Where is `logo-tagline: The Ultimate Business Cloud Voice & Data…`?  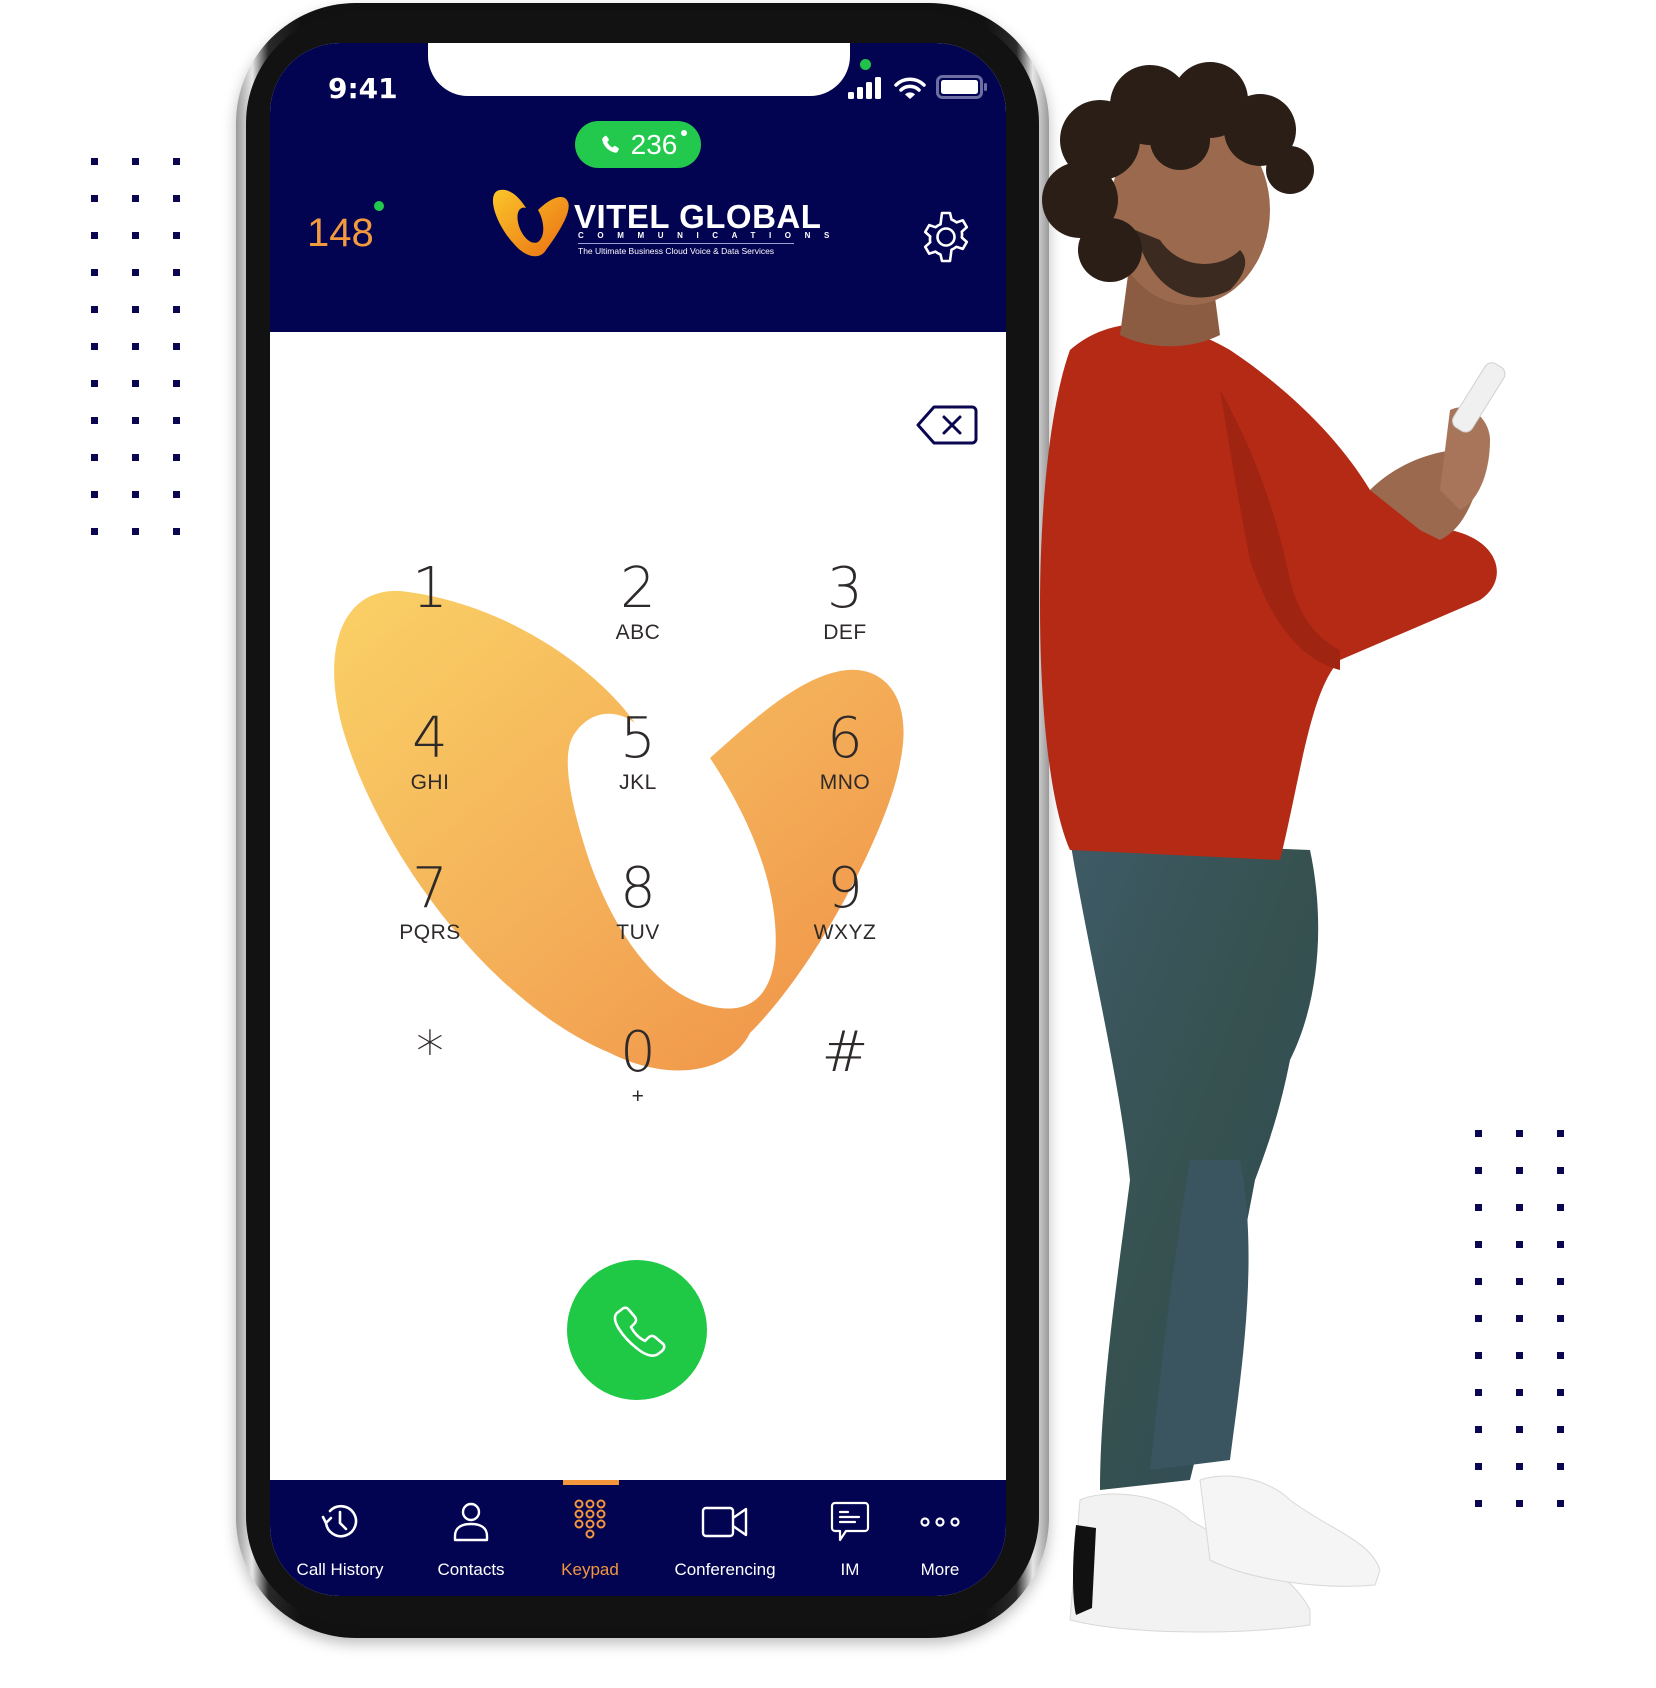
logo-tagline: The Ultimate Business Cloud Voice & Data… is located at coordinates (676, 251).